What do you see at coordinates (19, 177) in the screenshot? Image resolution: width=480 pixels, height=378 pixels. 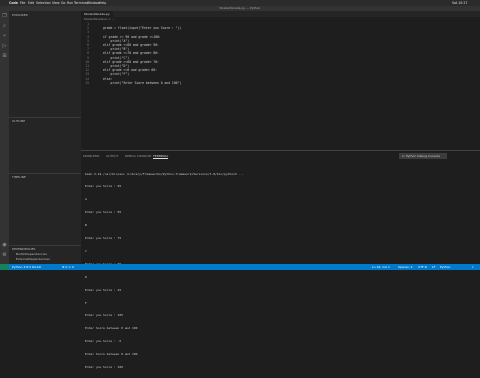 I see `timeline-header: TIMELINE` at bounding box center [19, 177].